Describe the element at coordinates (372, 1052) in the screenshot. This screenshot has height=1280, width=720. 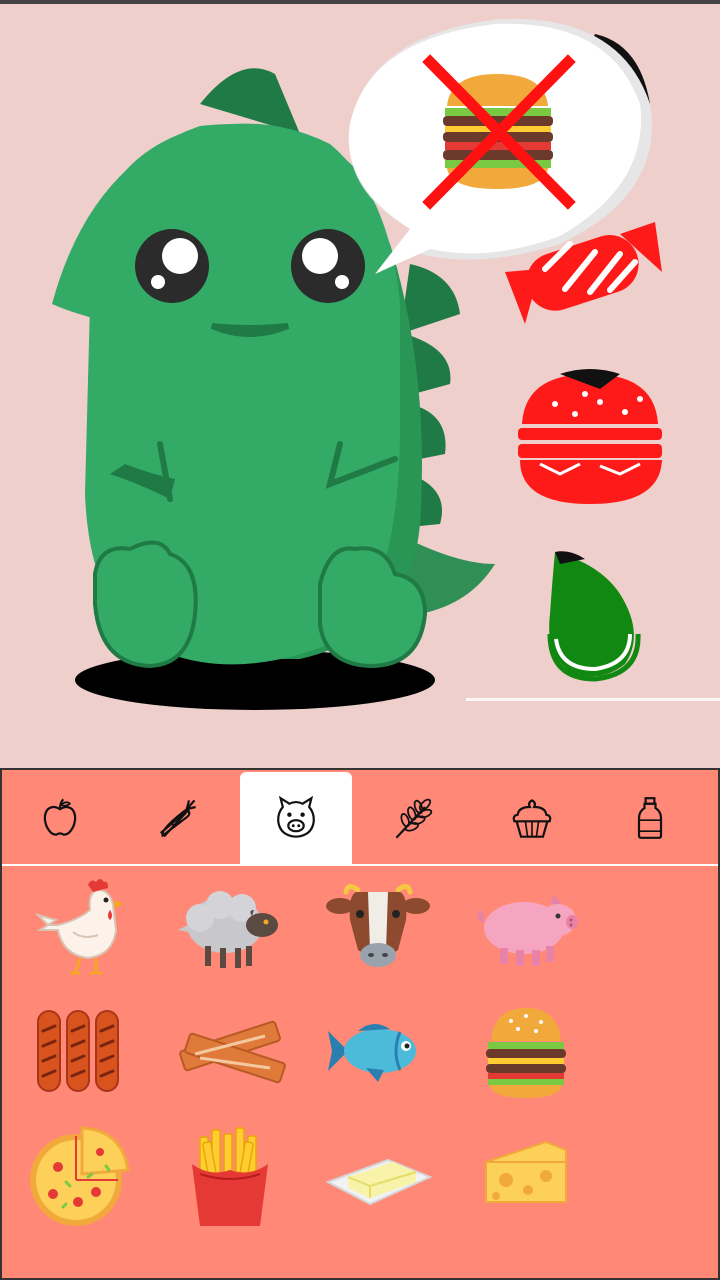
I see `fish-icon` at that location.